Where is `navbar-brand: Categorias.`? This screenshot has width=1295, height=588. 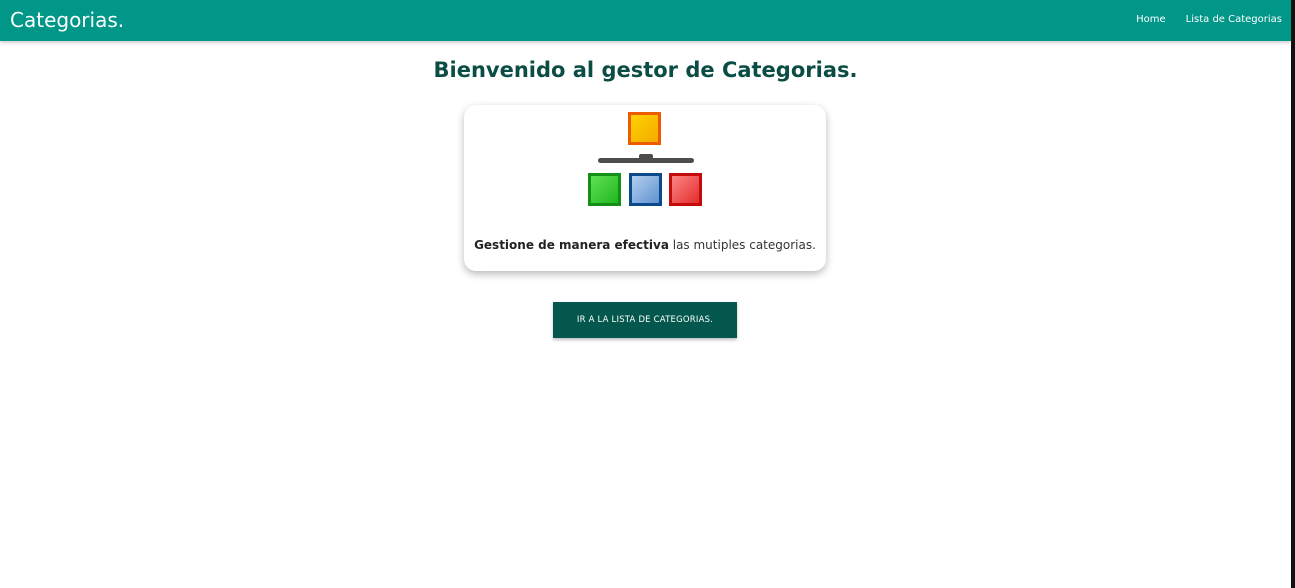
navbar-brand: Categorias. is located at coordinates (67, 20).